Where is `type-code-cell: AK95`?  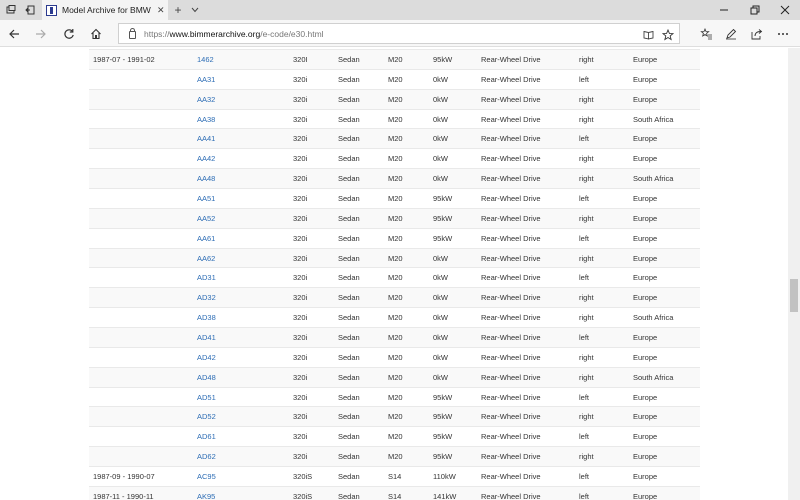 type-code-cell: AK95 is located at coordinates (245, 492).